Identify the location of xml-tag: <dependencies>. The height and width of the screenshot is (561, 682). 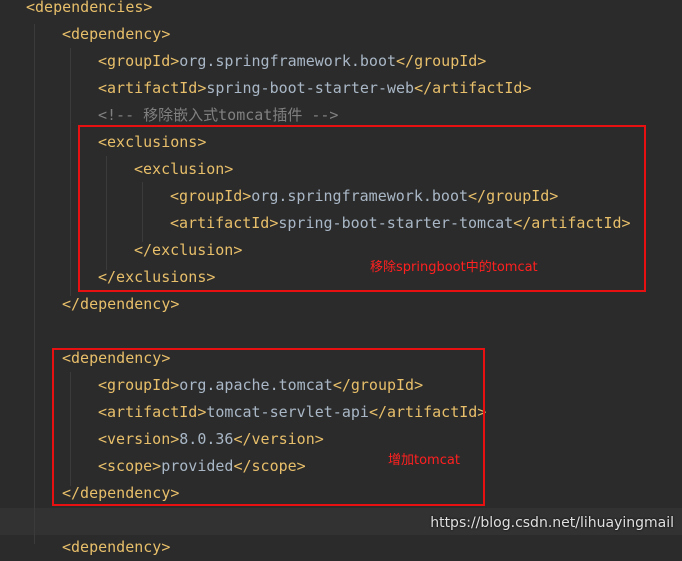
(89, 8).